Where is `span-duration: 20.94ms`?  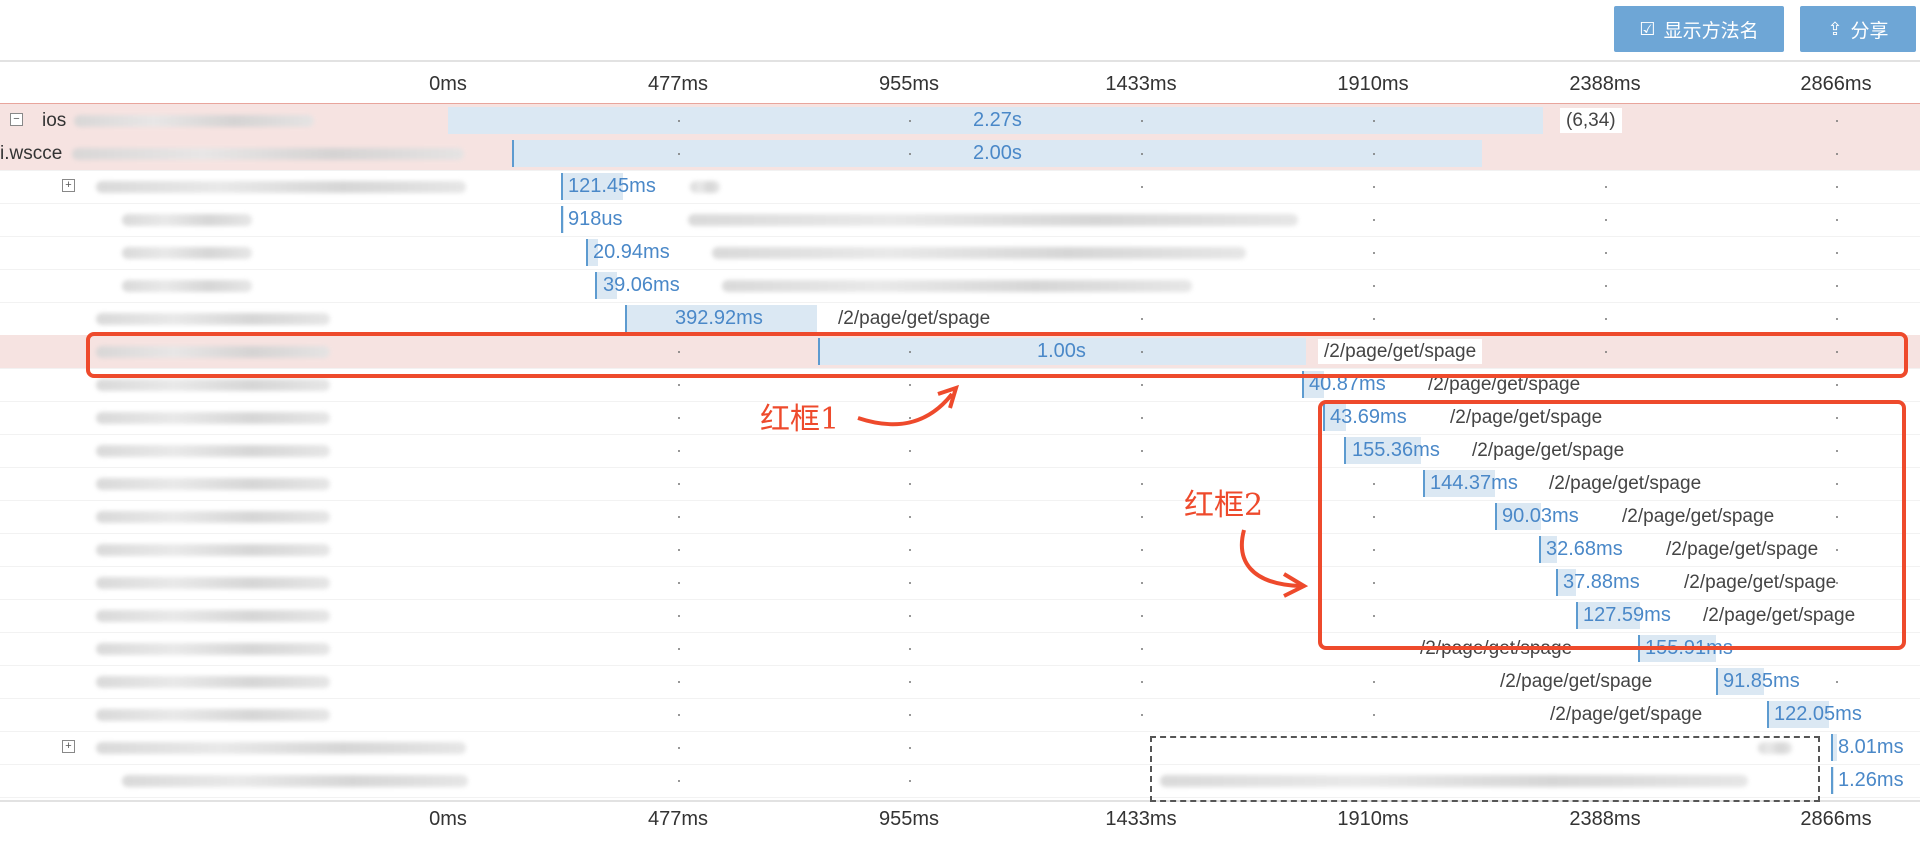 span-duration: 20.94ms is located at coordinates (631, 252).